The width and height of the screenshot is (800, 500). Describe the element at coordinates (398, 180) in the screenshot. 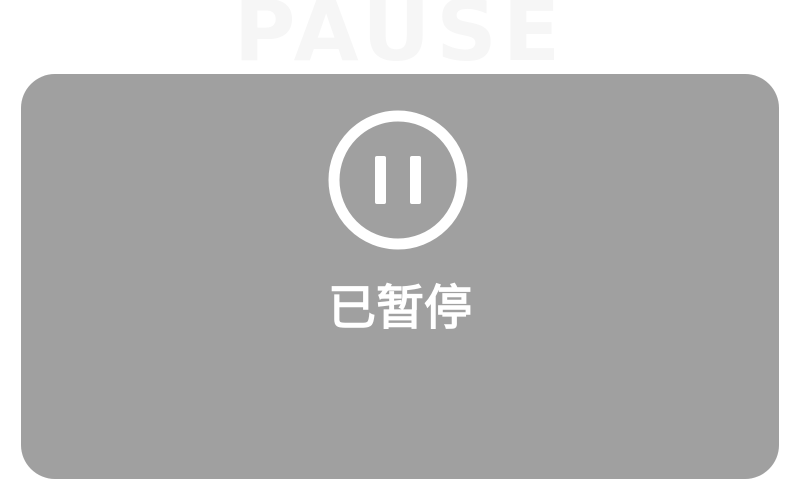

I see `pause-circle-icon` at that location.